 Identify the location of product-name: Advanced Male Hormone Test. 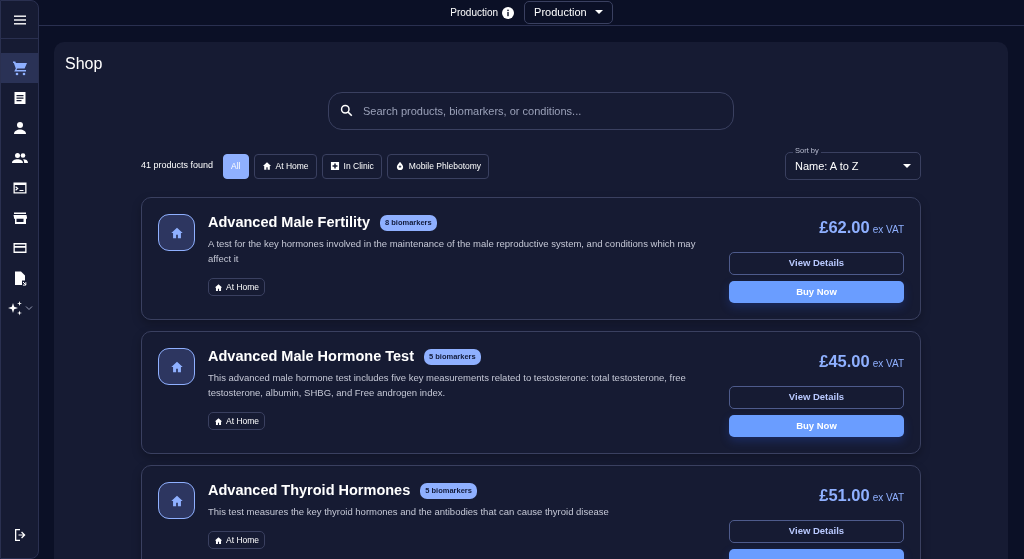
(311, 357).